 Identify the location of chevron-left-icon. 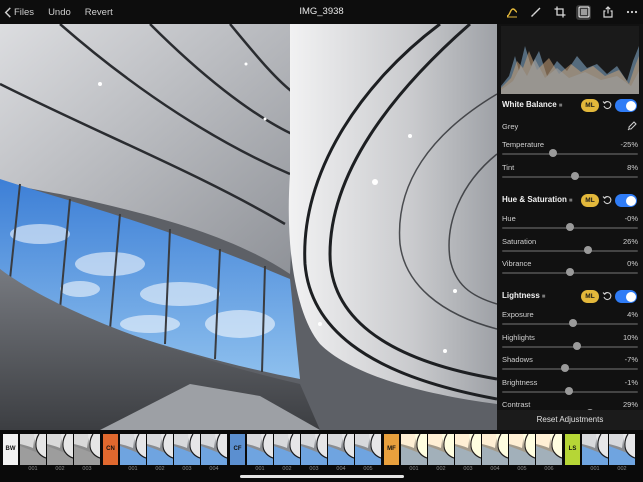
(7, 12).